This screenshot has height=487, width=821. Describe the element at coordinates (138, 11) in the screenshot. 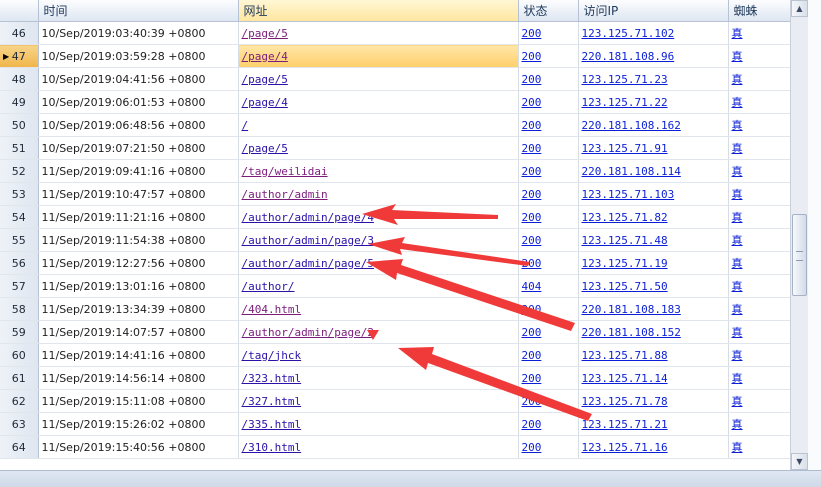

I see `time-column-header: 时间` at that location.